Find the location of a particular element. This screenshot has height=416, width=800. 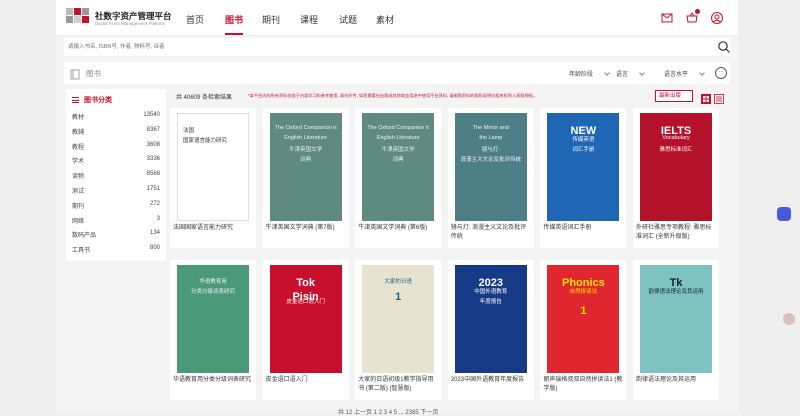

book-cover: Tk 韵律语法理论及其运用 is located at coordinates (676, 319).